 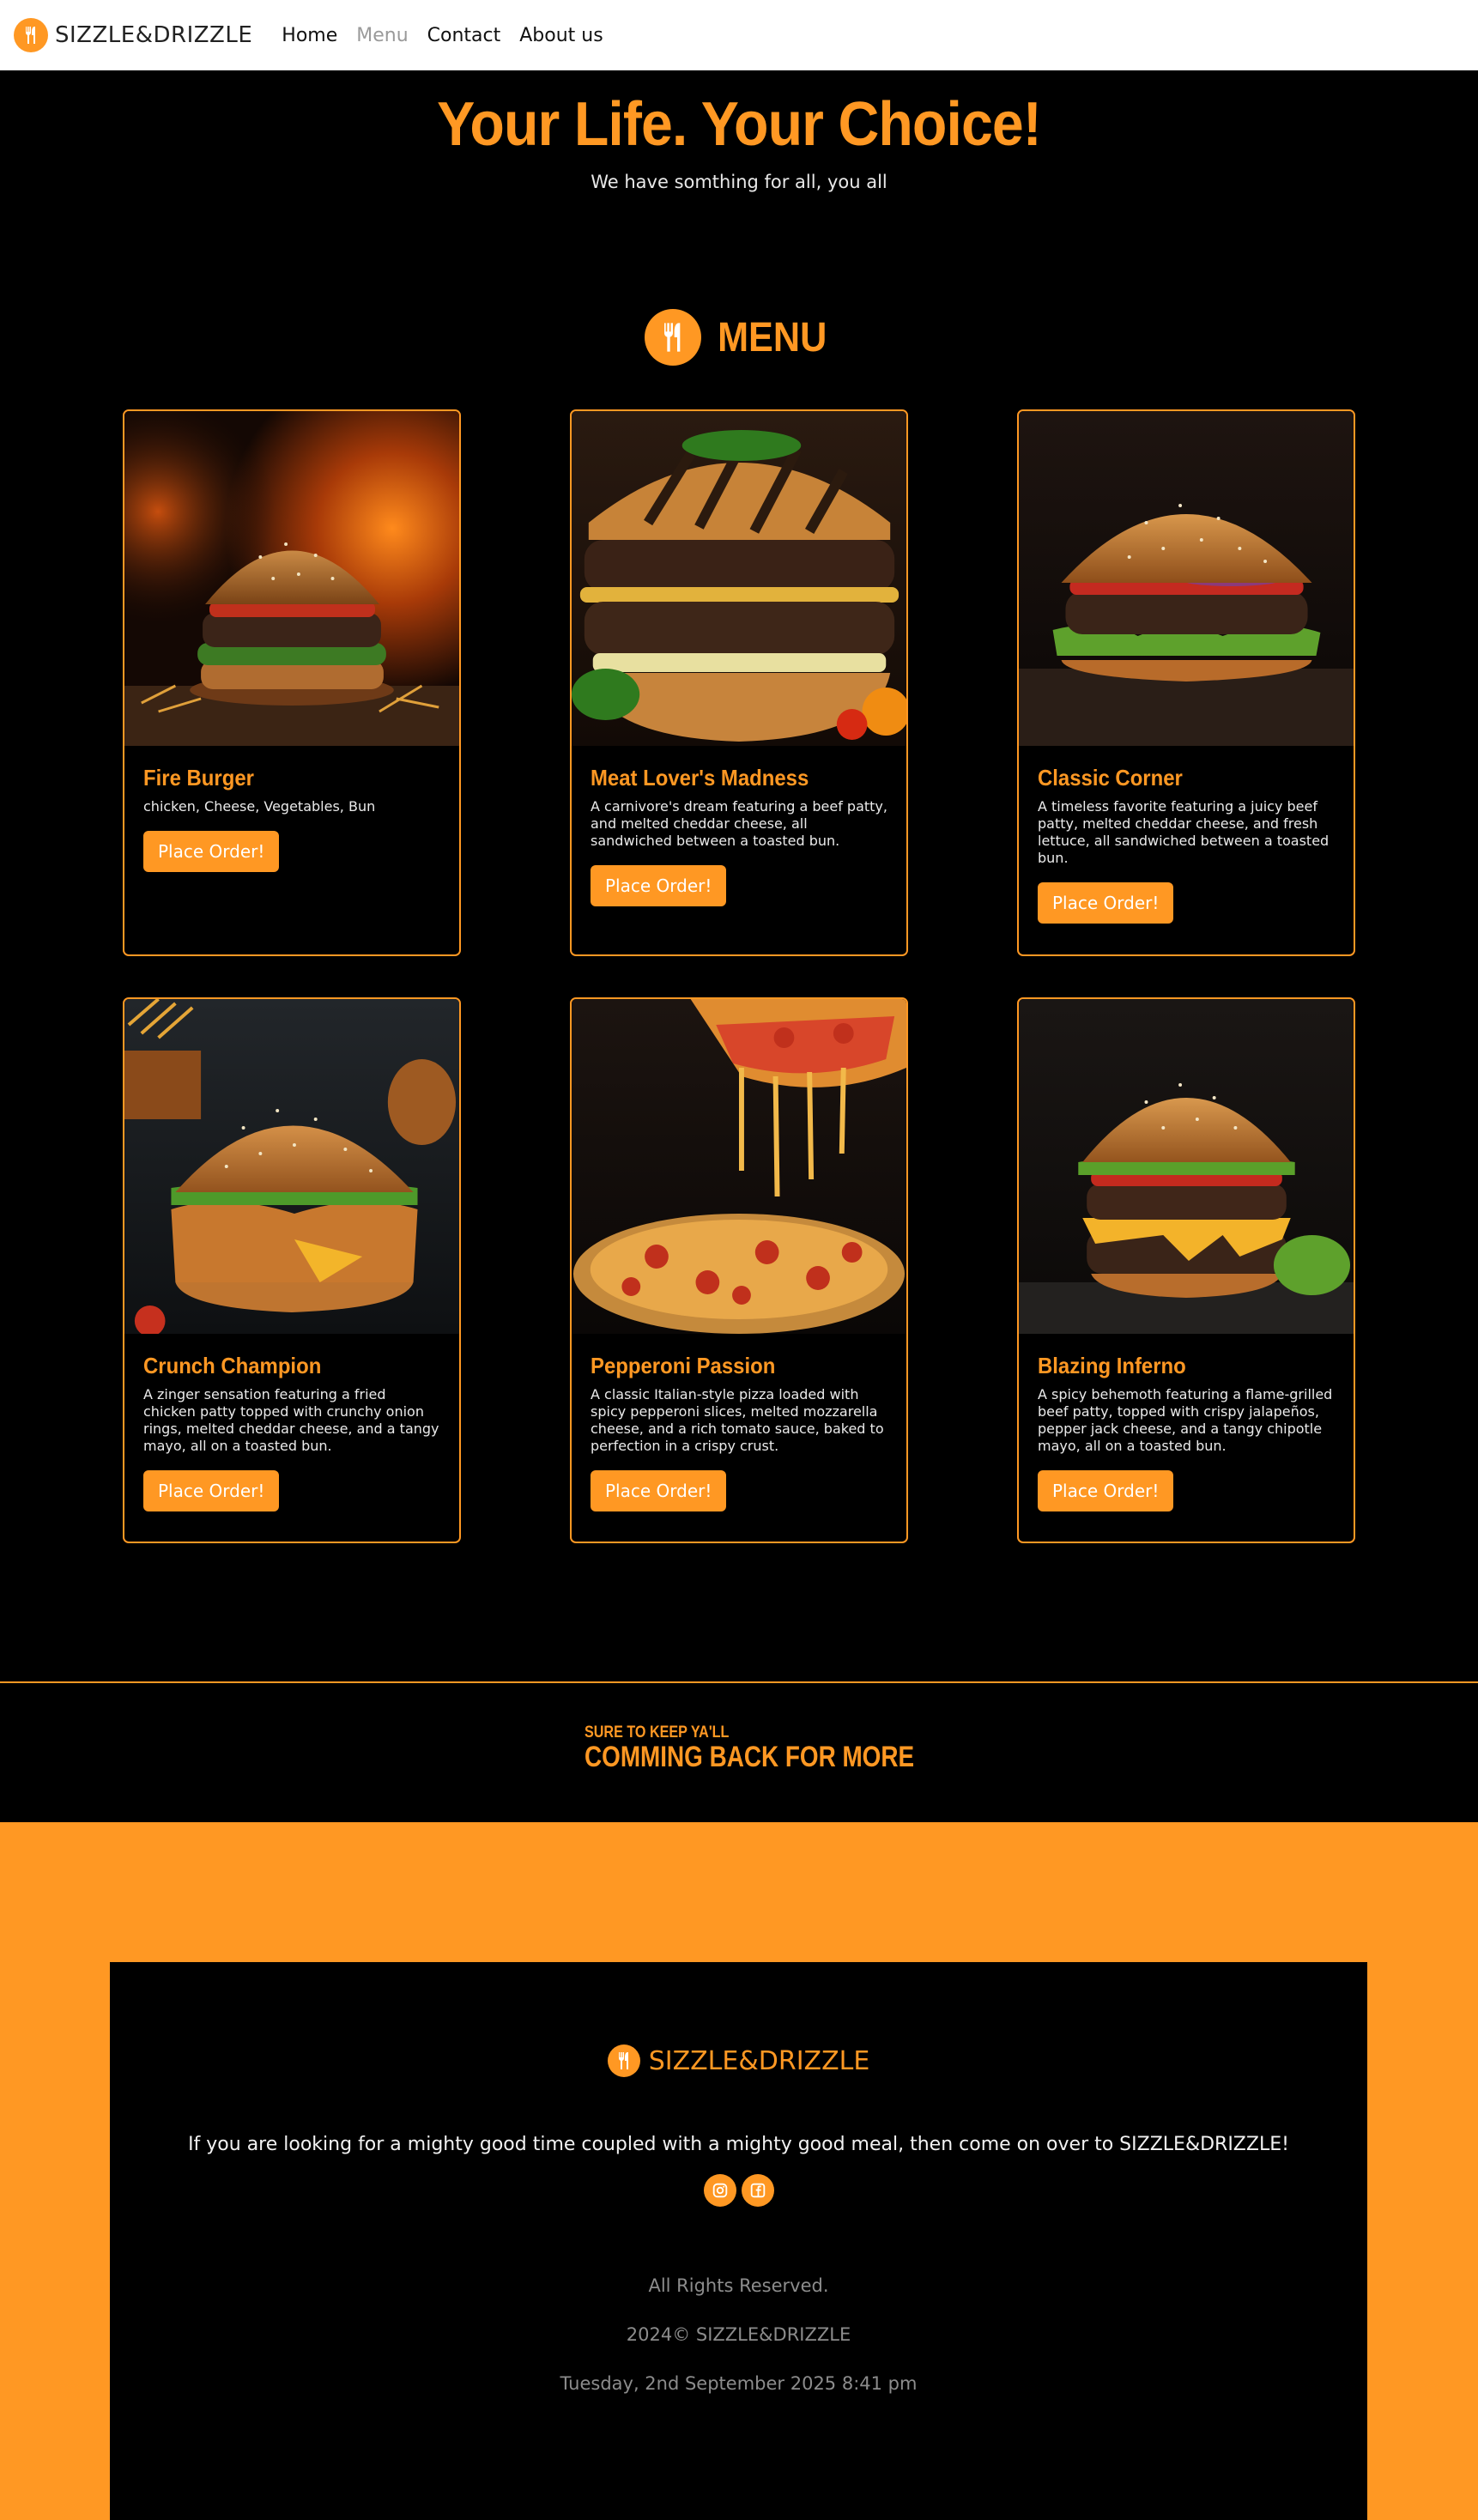 What do you see at coordinates (739, 182) in the screenshot?
I see `hero-subtitle: We have somthing for all, you all` at bounding box center [739, 182].